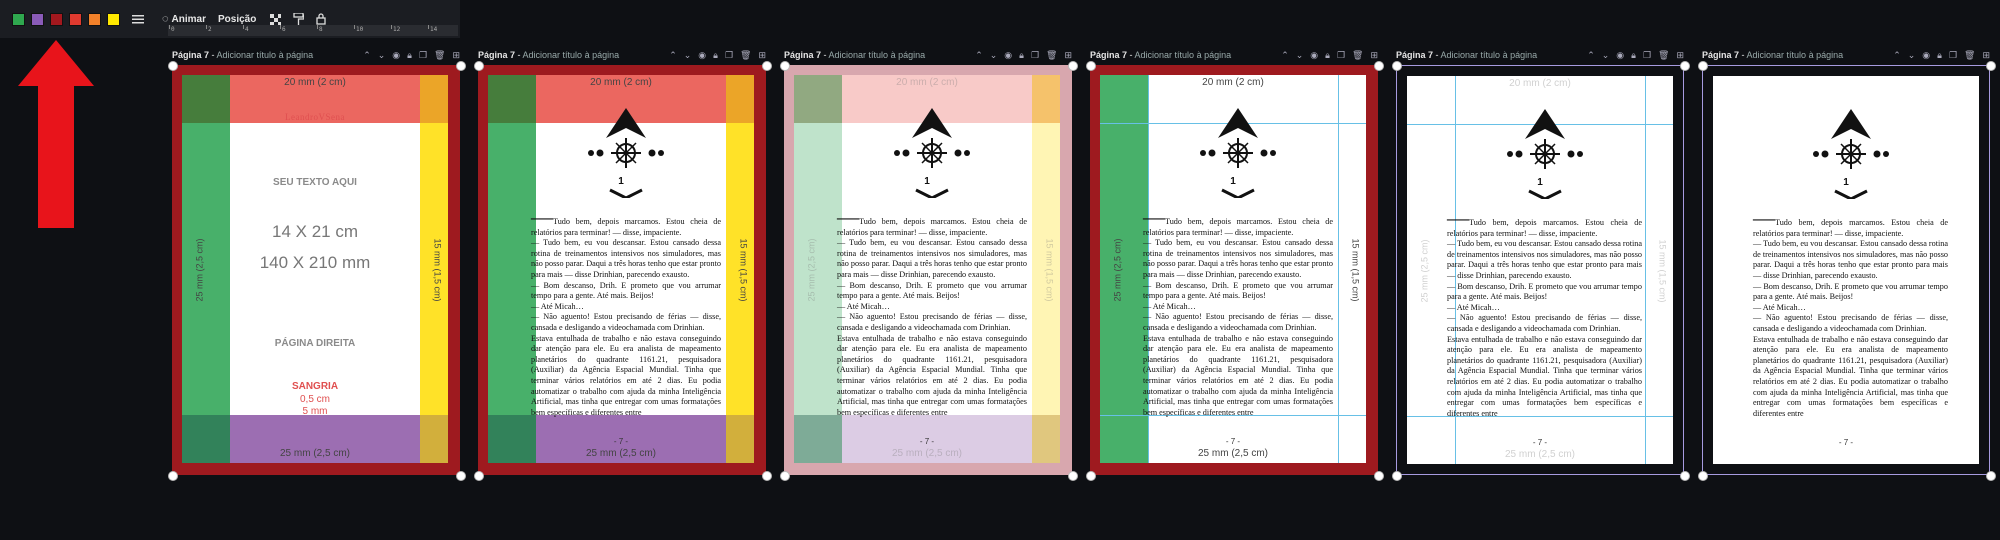  I want to click on position-button: Posição, so click(237, 19).